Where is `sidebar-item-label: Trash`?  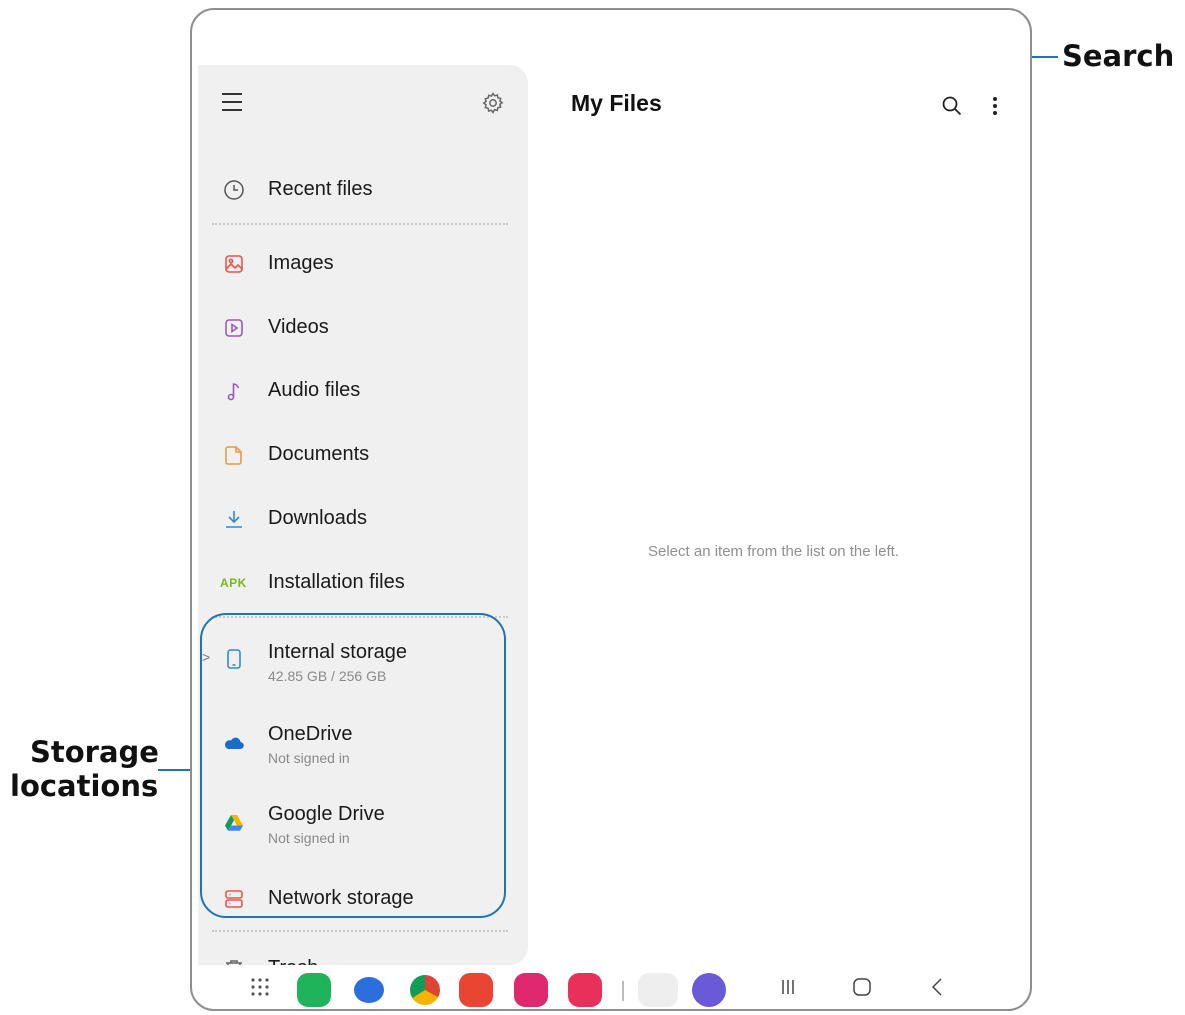
sidebar-item-label: Trash is located at coordinates (293, 961).